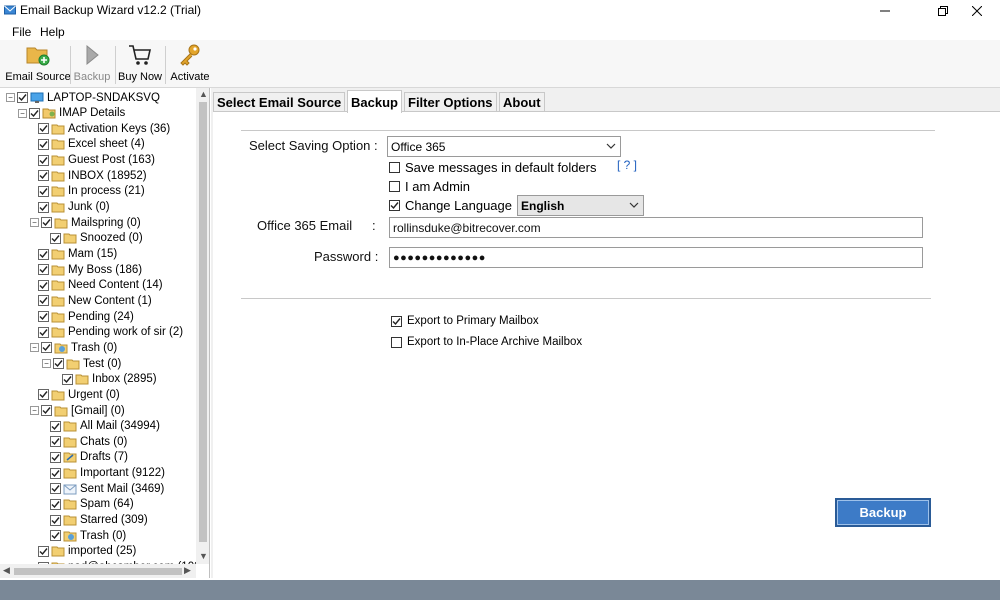  I want to click on tree-item: Excel sheet (4), so click(91, 144).